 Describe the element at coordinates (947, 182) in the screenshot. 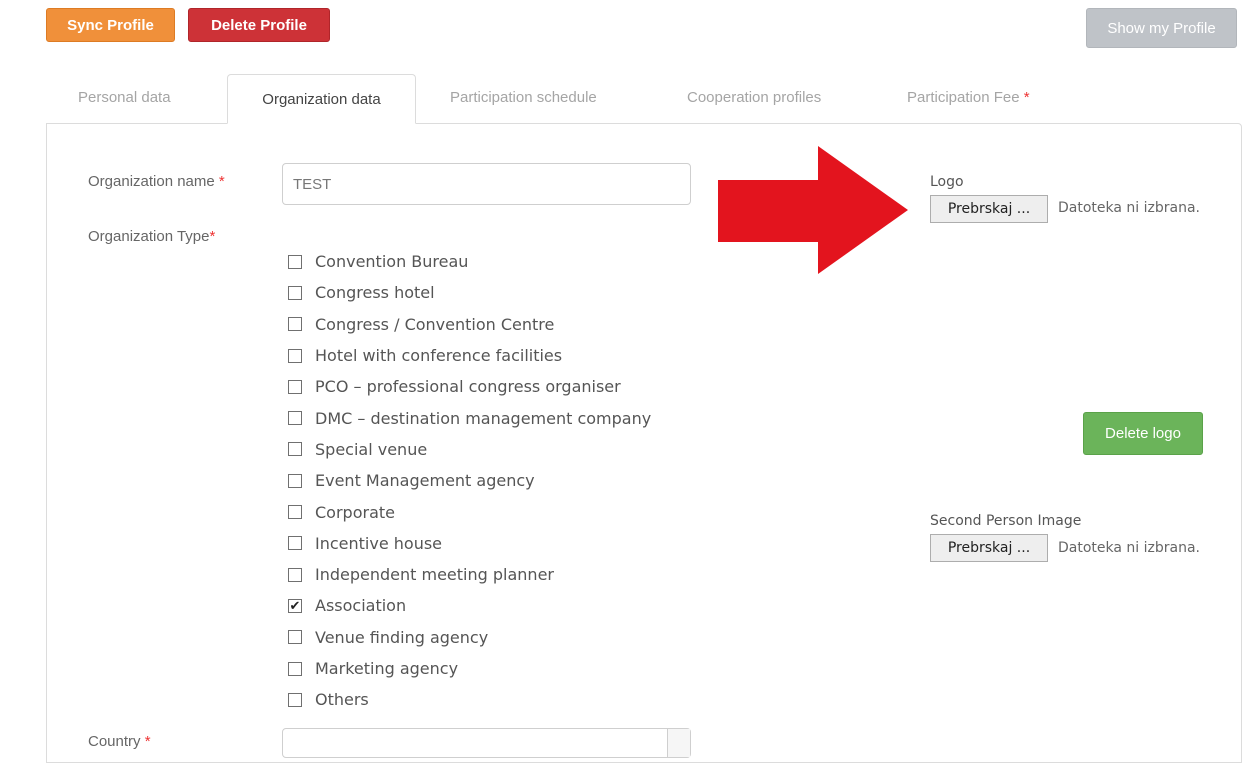

I see `logo-label: Logo` at that location.